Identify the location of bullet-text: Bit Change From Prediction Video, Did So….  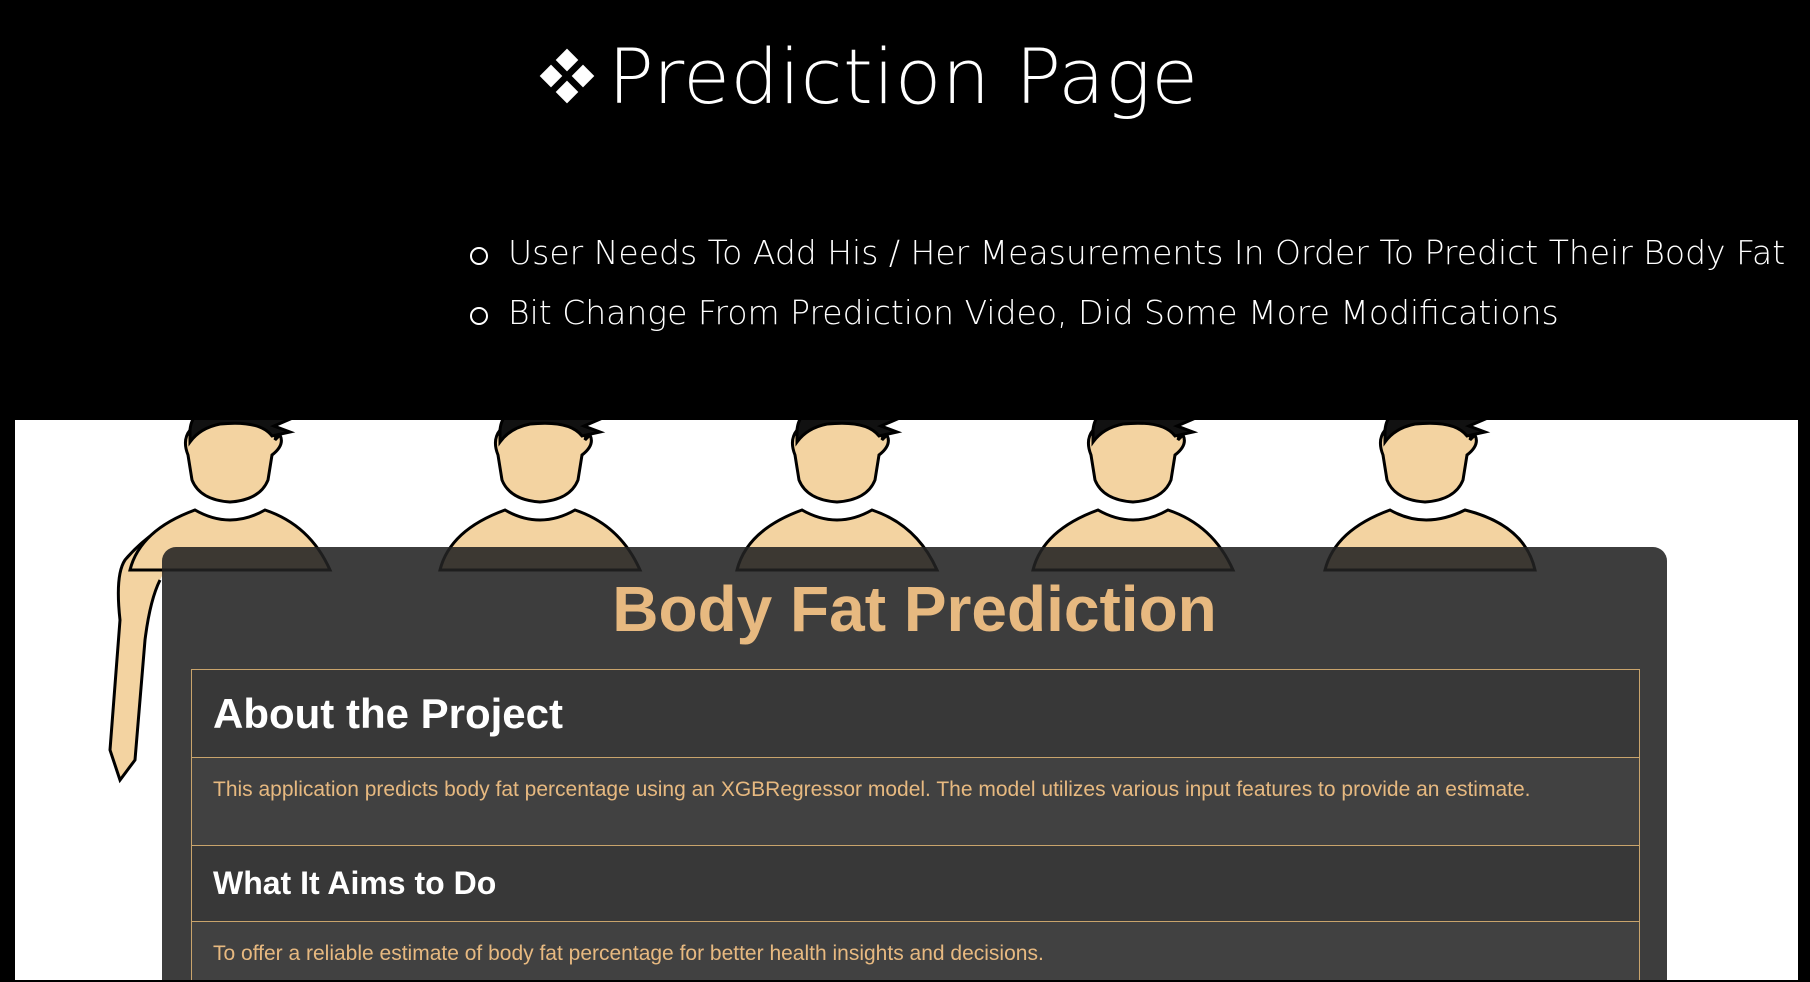
(1033, 312).